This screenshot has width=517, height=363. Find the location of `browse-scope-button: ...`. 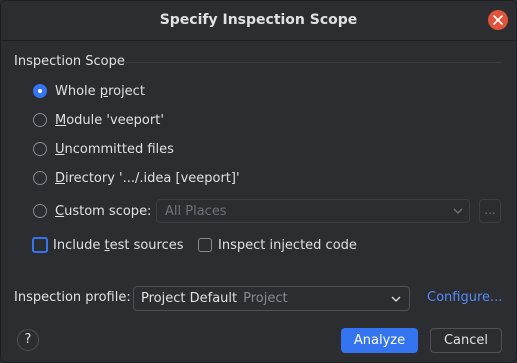

browse-scope-button: ... is located at coordinates (490, 211).